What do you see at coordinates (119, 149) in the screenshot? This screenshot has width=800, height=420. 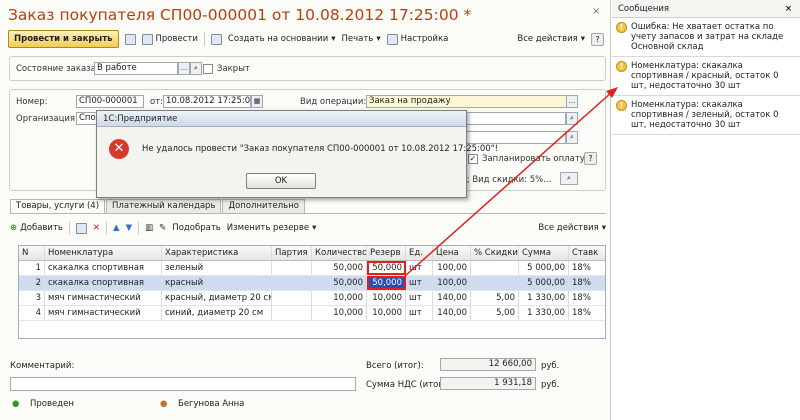 I see `error-icon: ✕` at bounding box center [119, 149].